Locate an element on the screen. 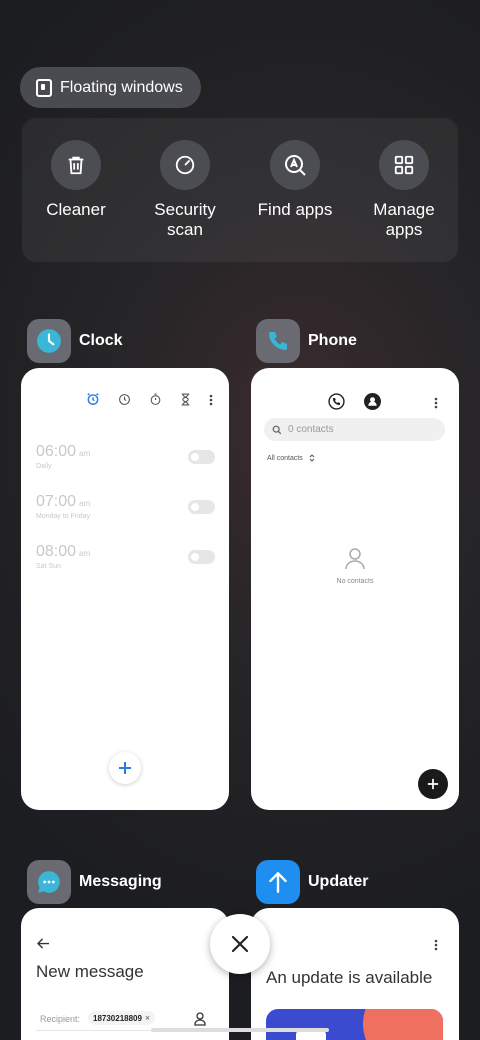 This screenshot has width=480, height=1040. find-apps-label: Find apps is located at coordinates (295, 209).